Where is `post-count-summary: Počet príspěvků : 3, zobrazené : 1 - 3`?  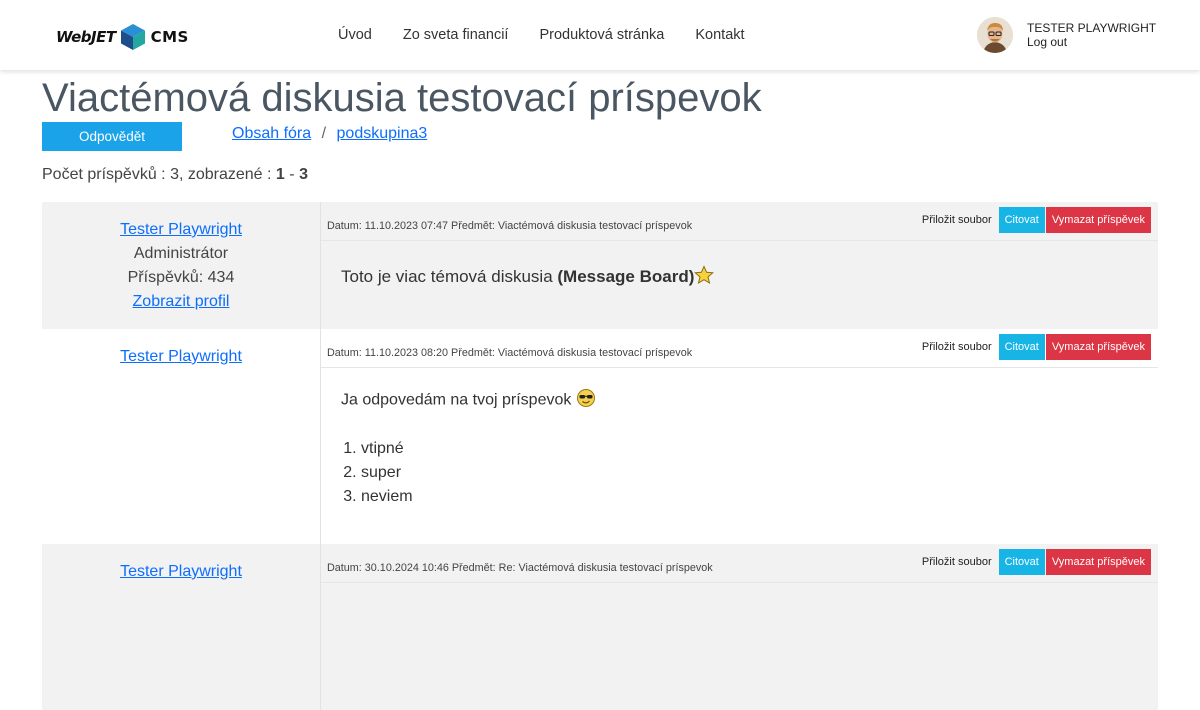 post-count-summary: Počet príspěvků : 3, zobrazené : 1 - 3 is located at coordinates (175, 175).